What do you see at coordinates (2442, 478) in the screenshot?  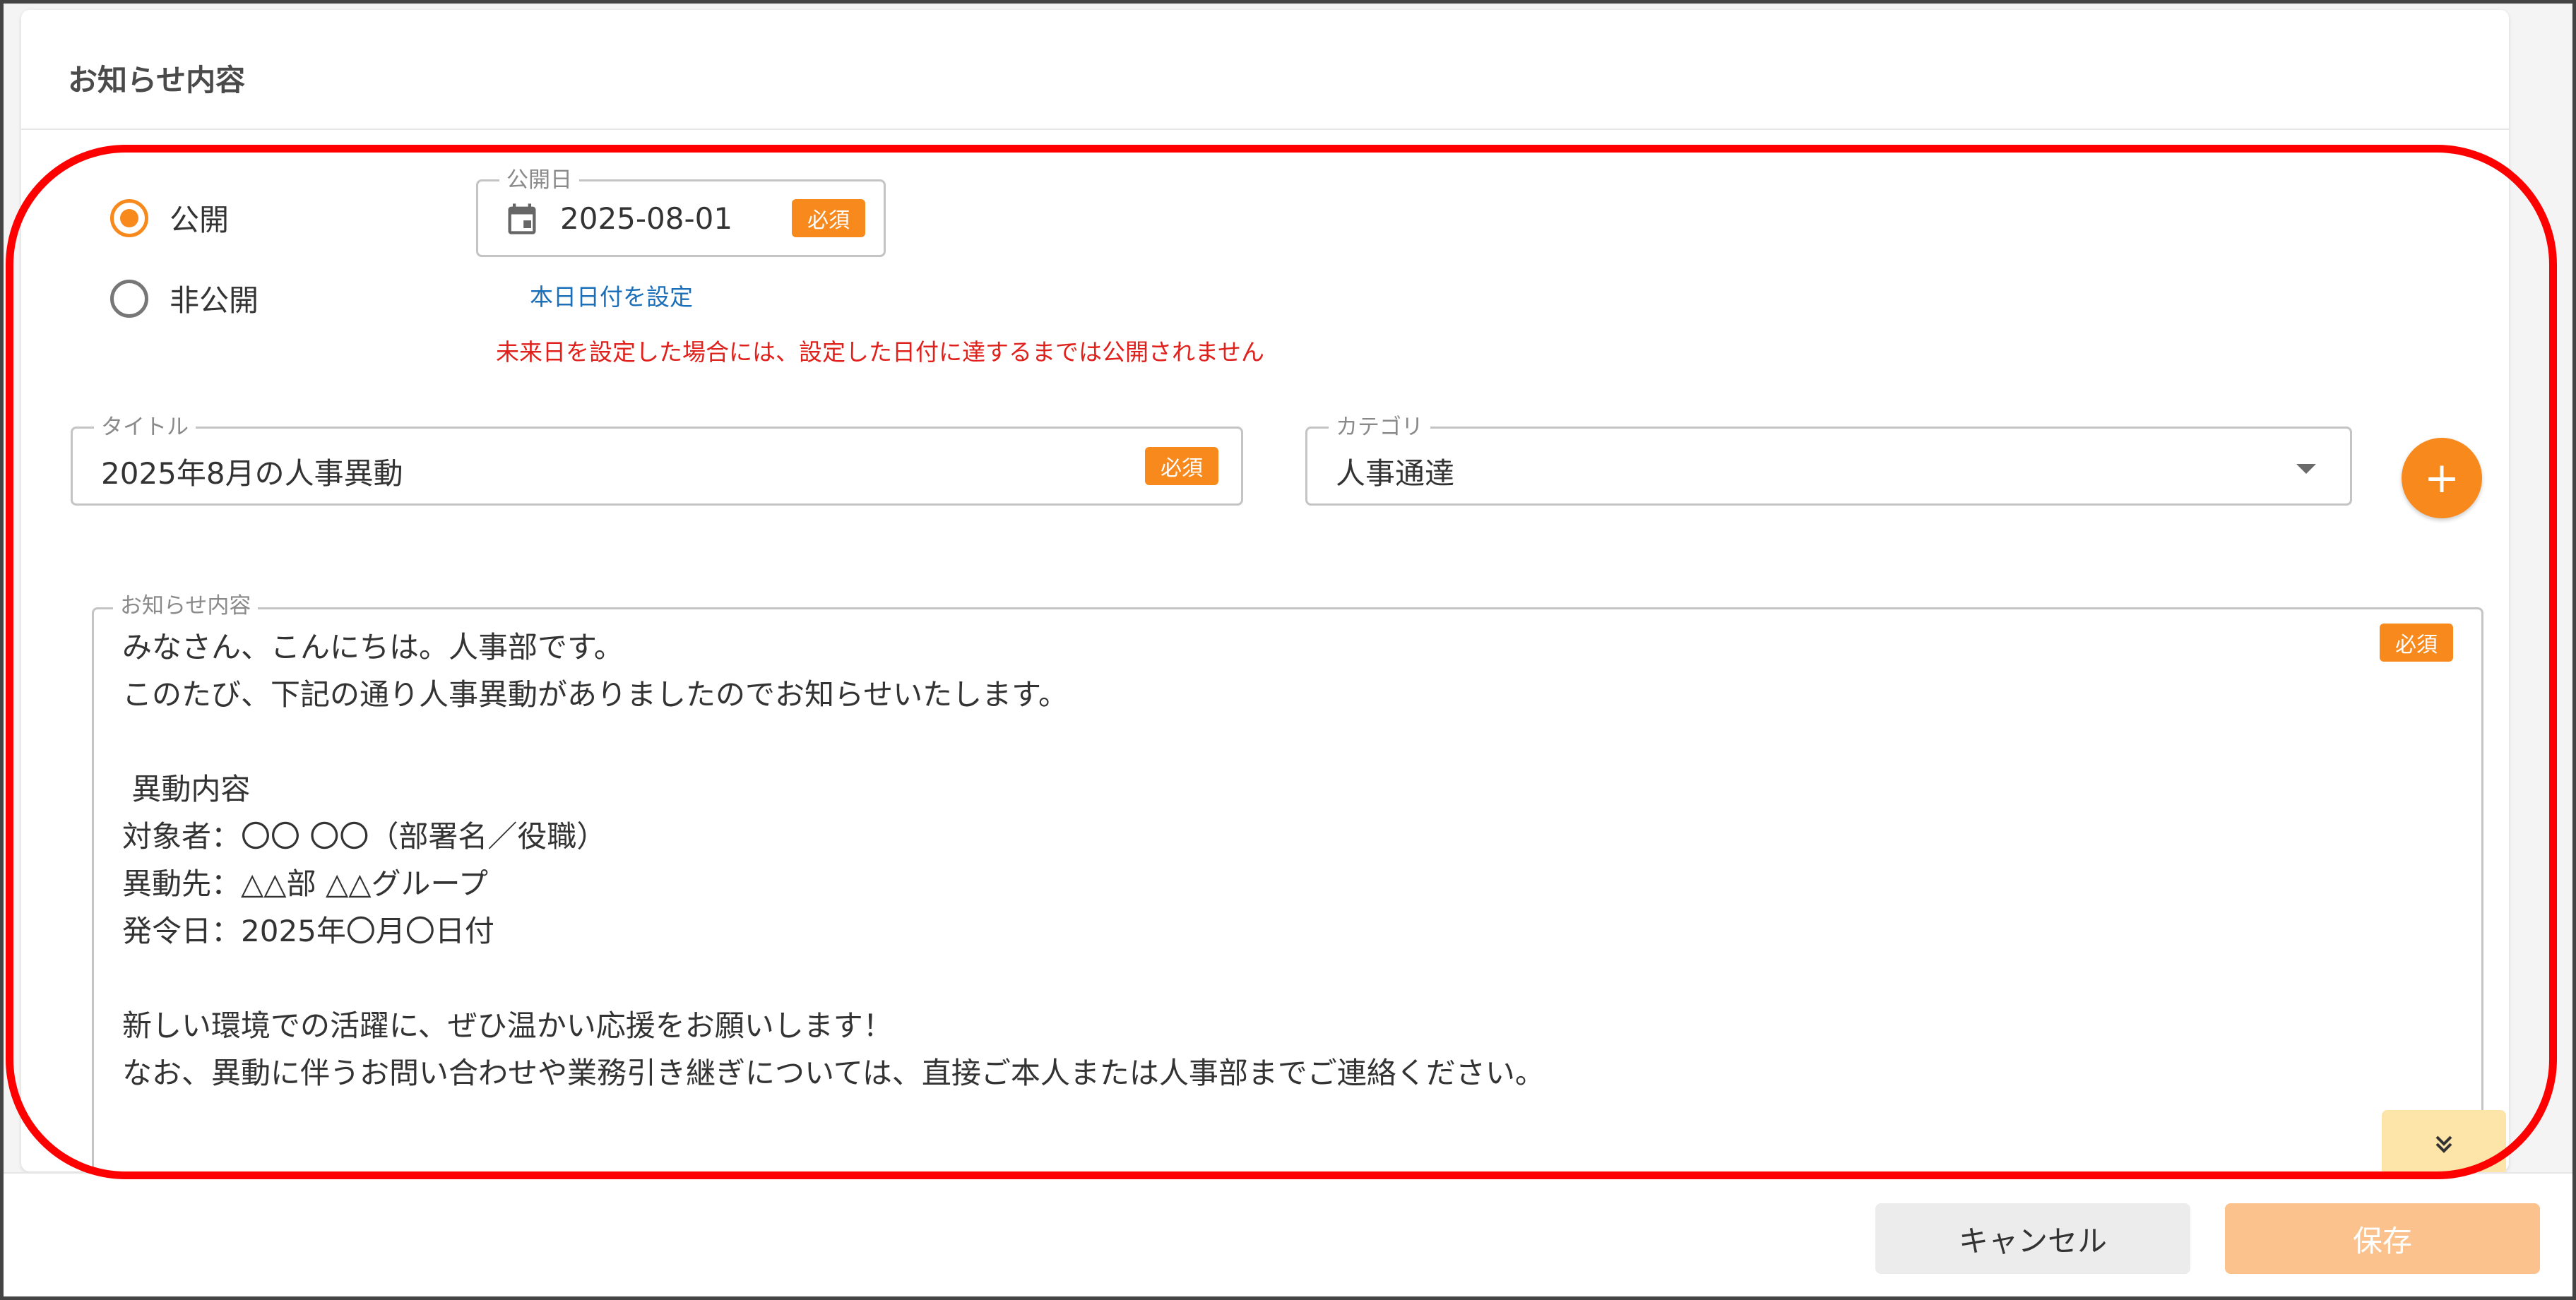 I see `add-category-button: +` at bounding box center [2442, 478].